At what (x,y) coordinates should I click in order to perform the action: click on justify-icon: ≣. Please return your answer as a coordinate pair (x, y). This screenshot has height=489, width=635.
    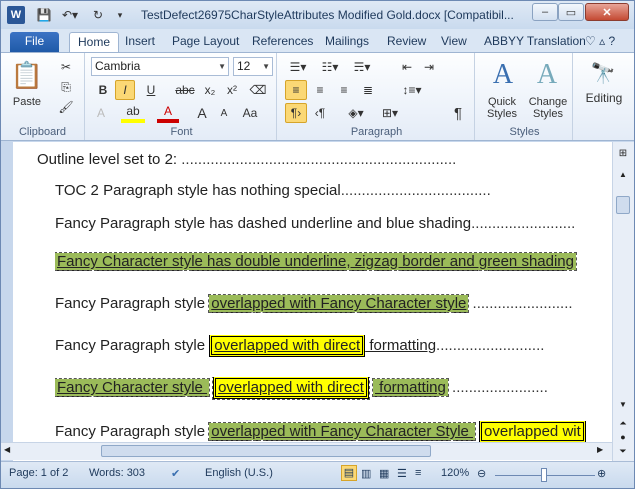
    Looking at the image, I should click on (368, 90).